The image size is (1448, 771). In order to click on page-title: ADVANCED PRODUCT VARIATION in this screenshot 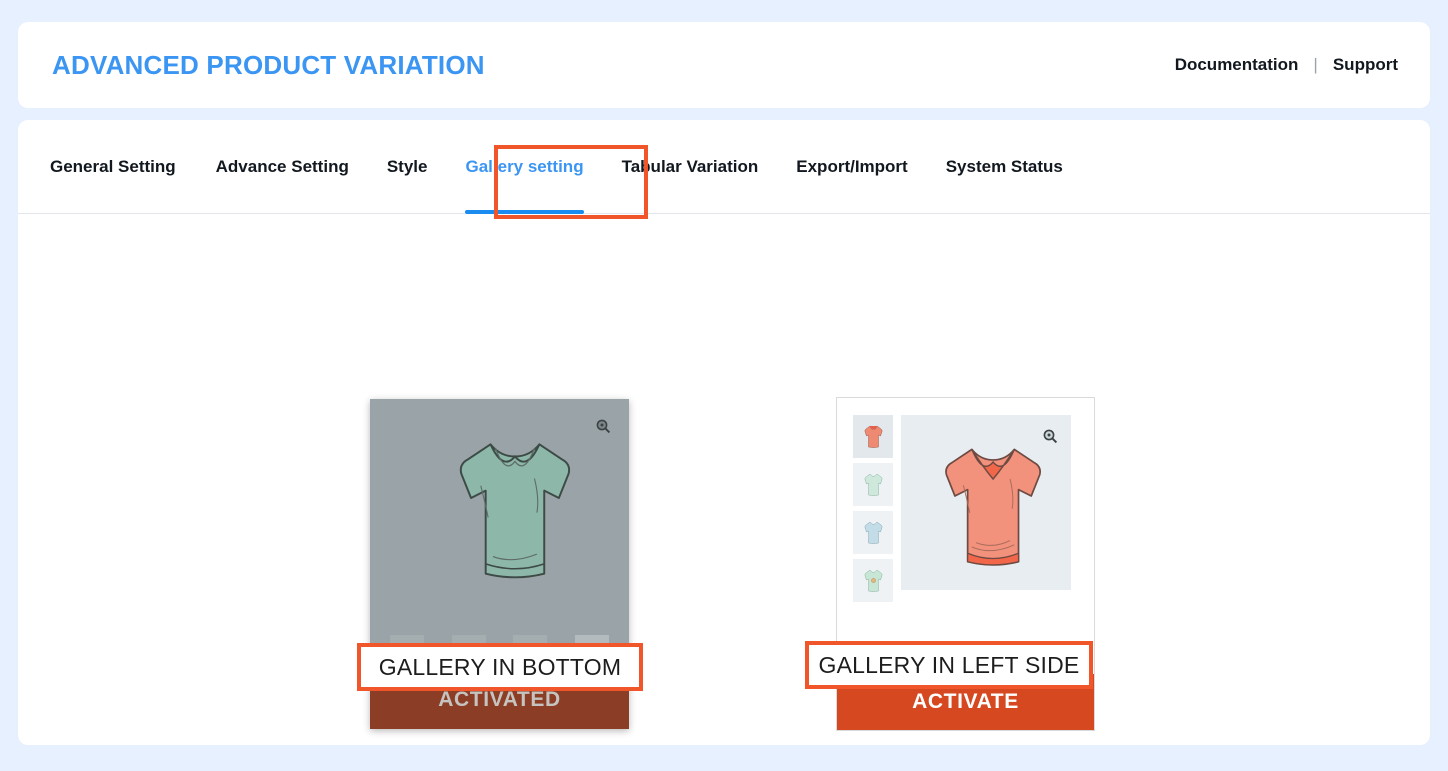, I will do `click(268, 64)`.